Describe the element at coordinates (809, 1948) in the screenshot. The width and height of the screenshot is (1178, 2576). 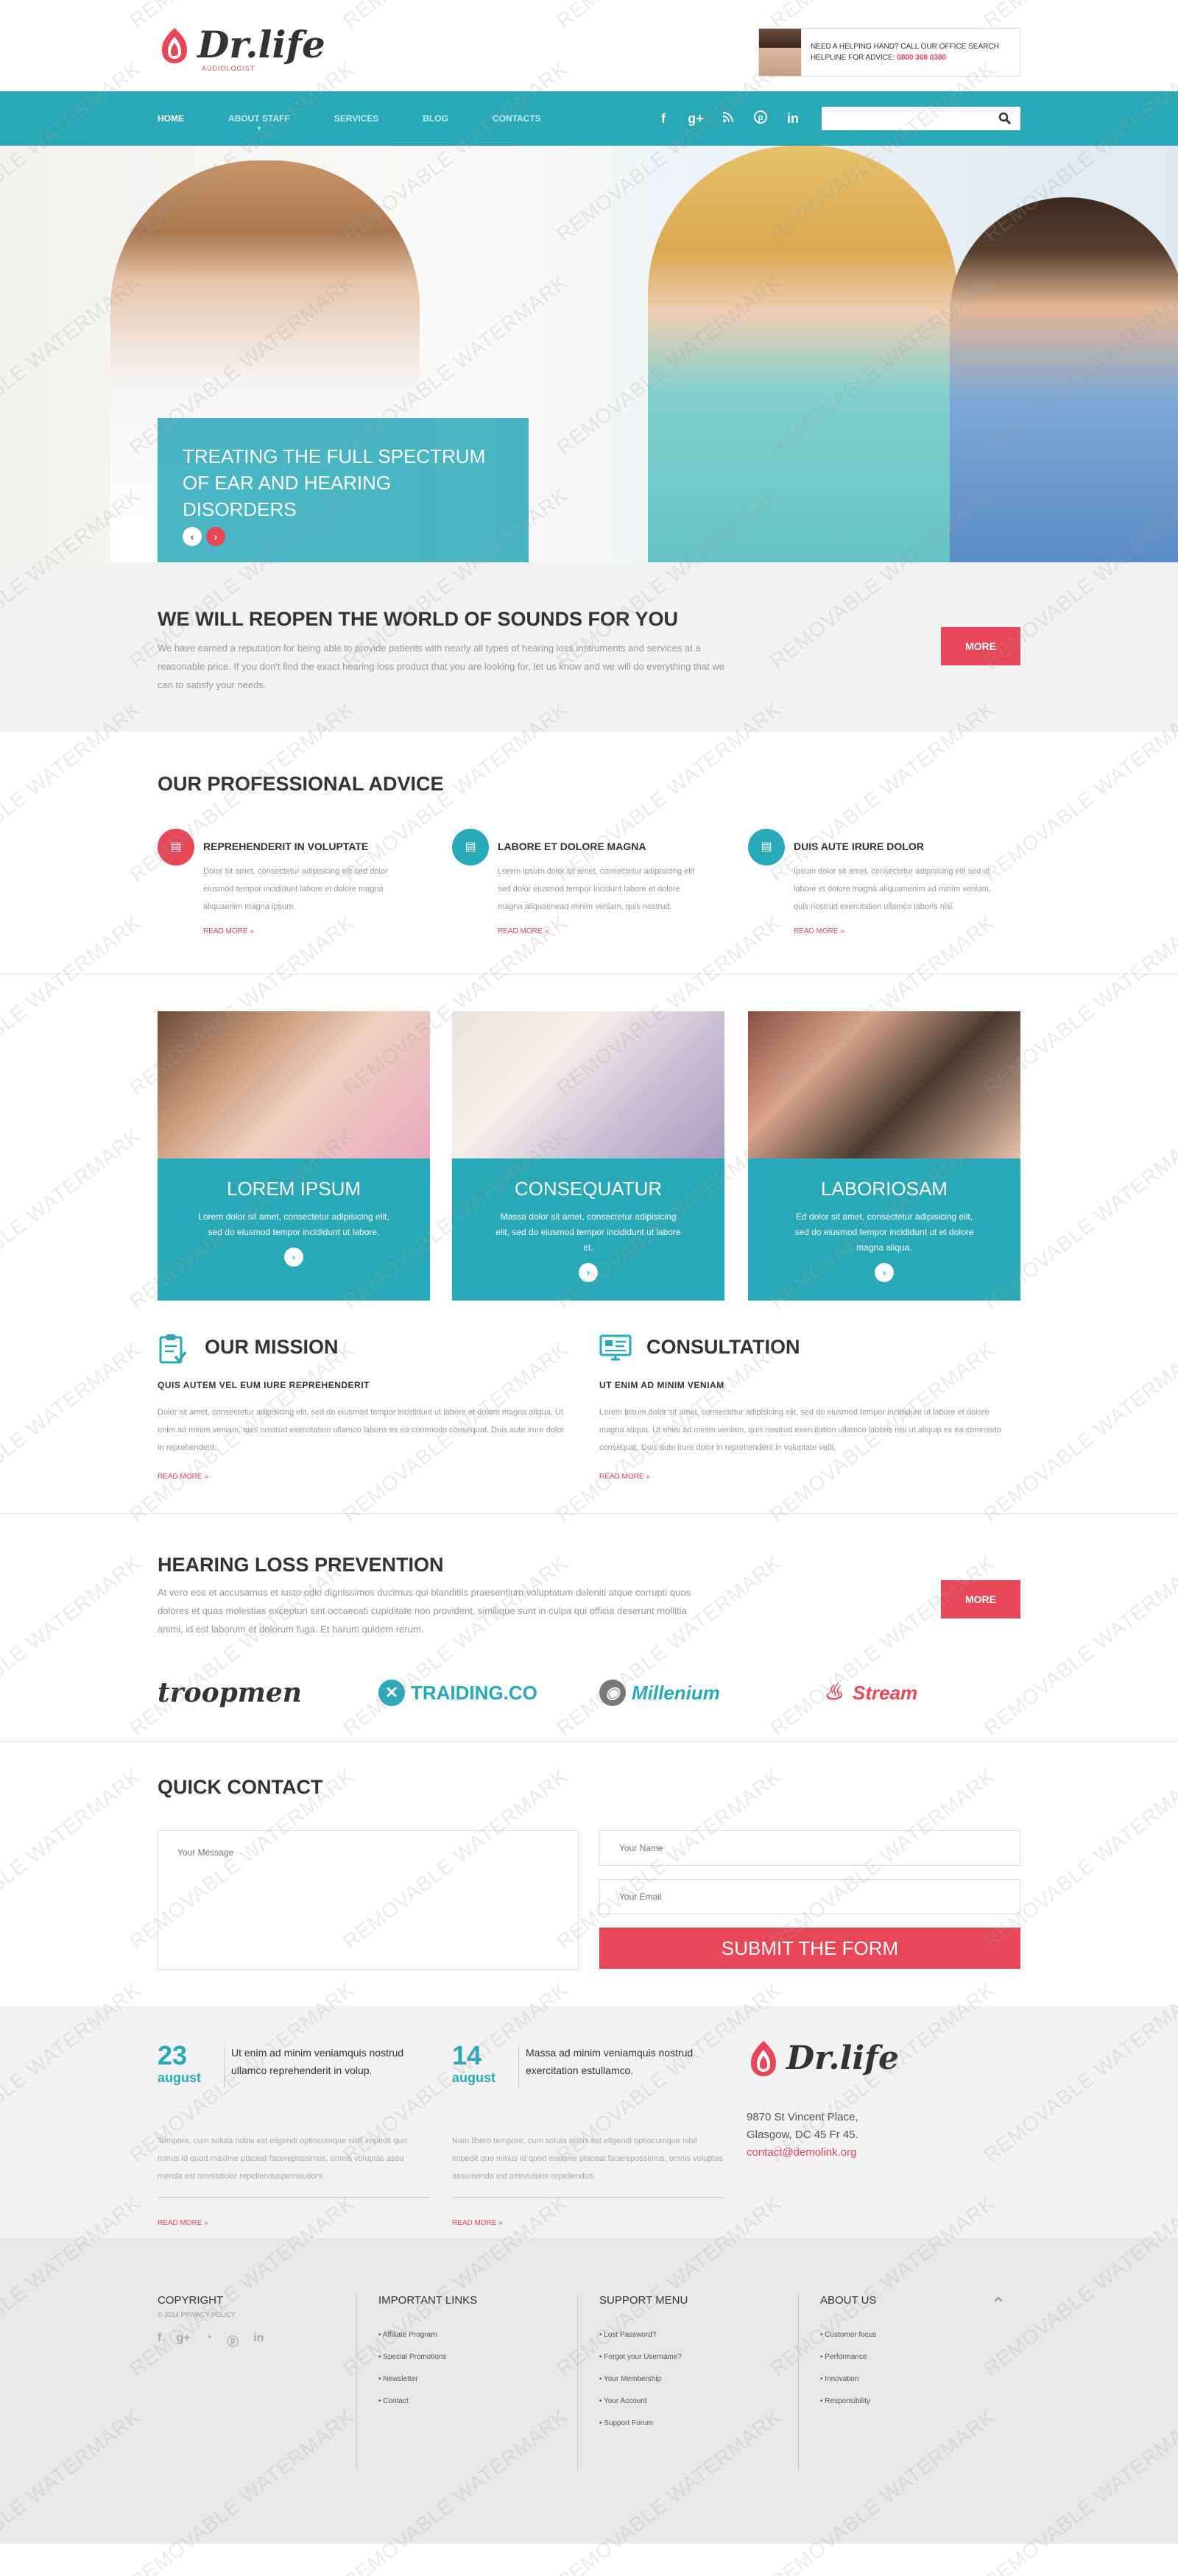
I see `submit-form-button: SUBMIT THE FORM` at that location.